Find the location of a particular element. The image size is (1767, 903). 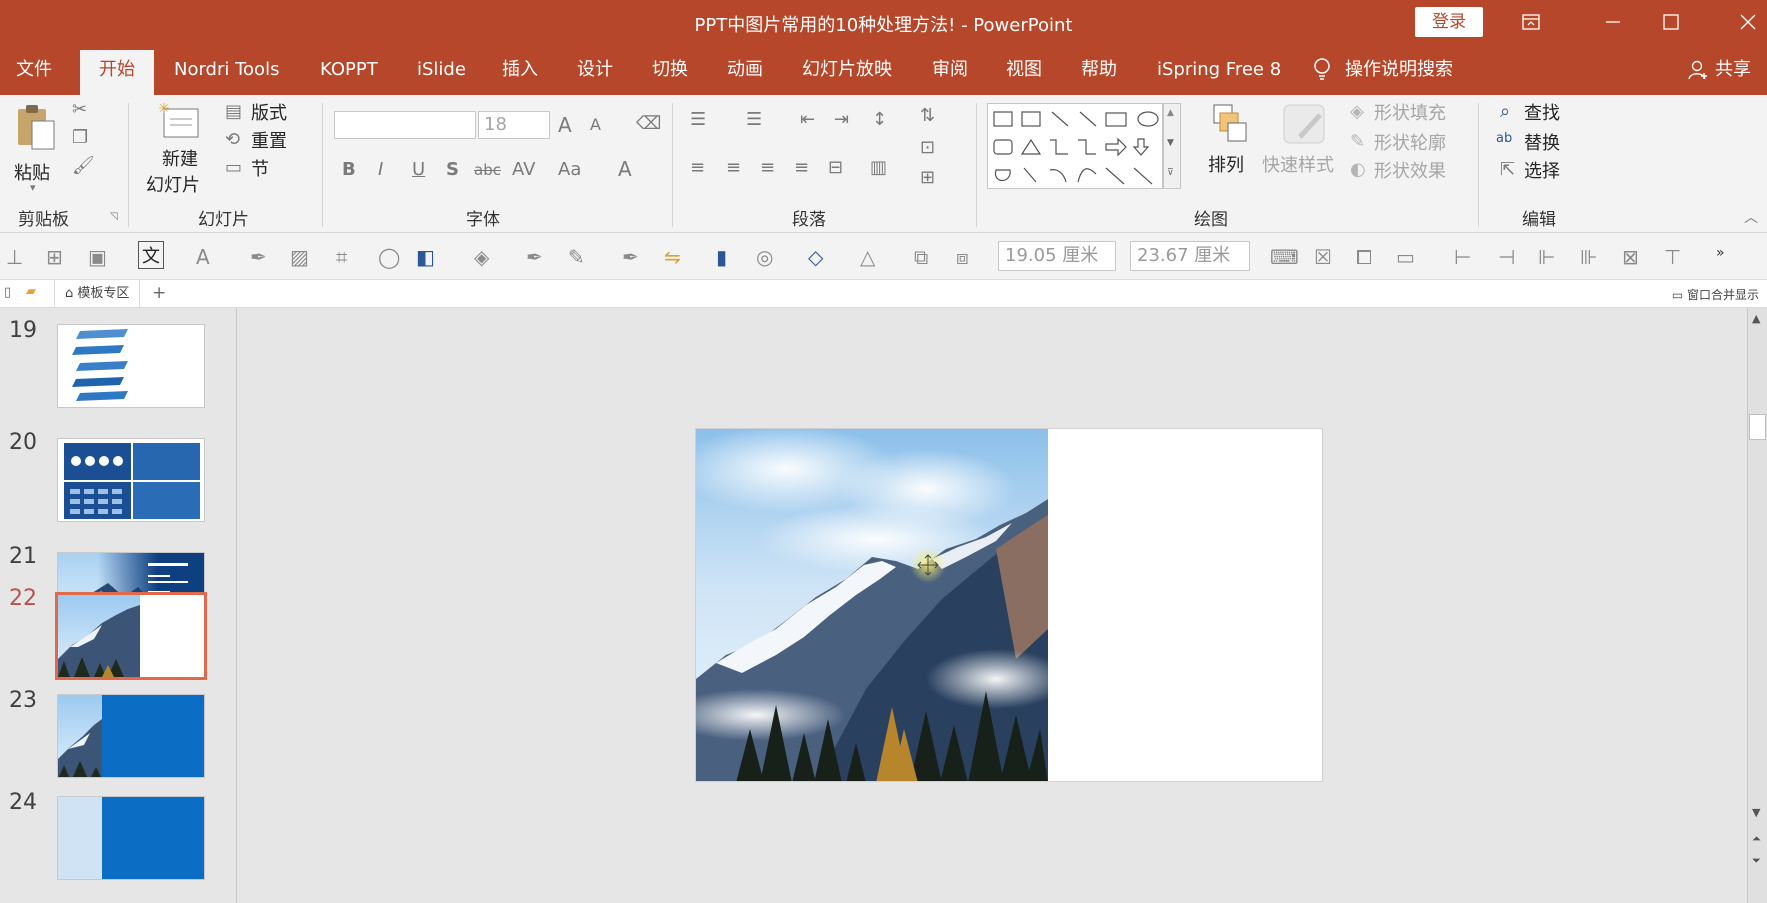

bring-forward-icon: ⊤ is located at coordinates (1672, 257).